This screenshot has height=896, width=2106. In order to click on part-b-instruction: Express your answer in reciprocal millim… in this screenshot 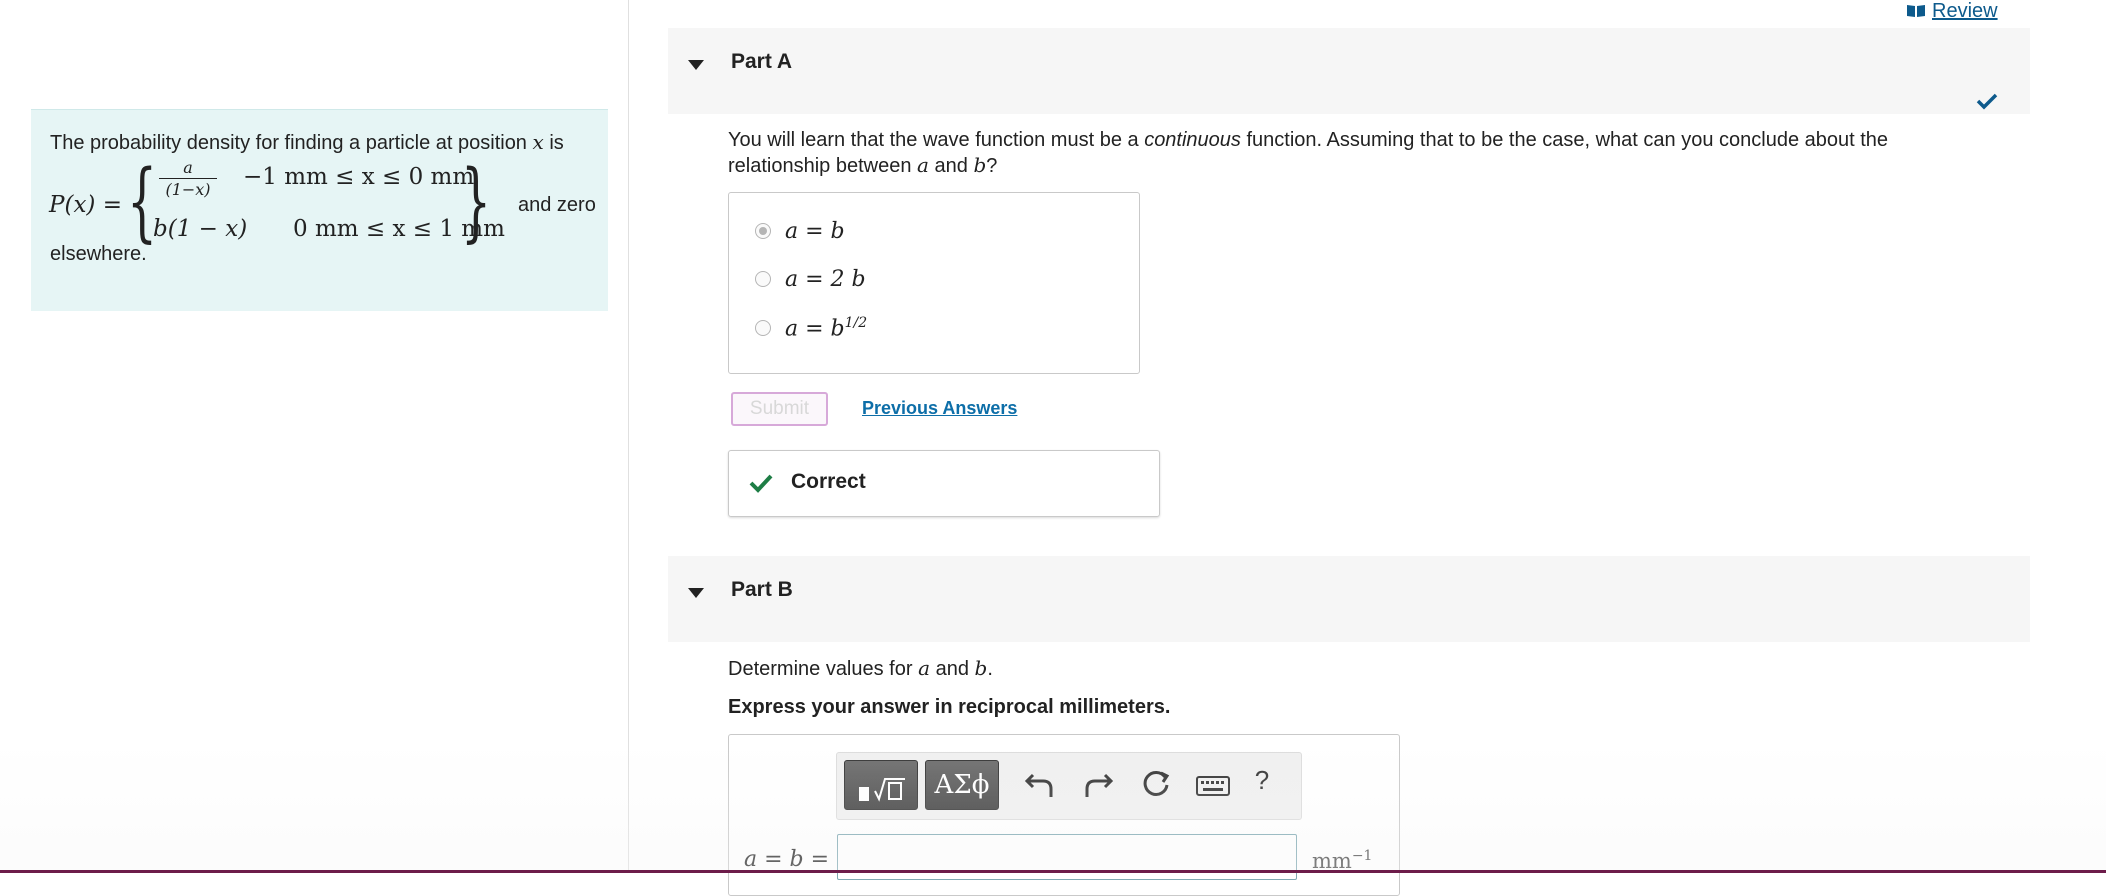, I will do `click(949, 707)`.